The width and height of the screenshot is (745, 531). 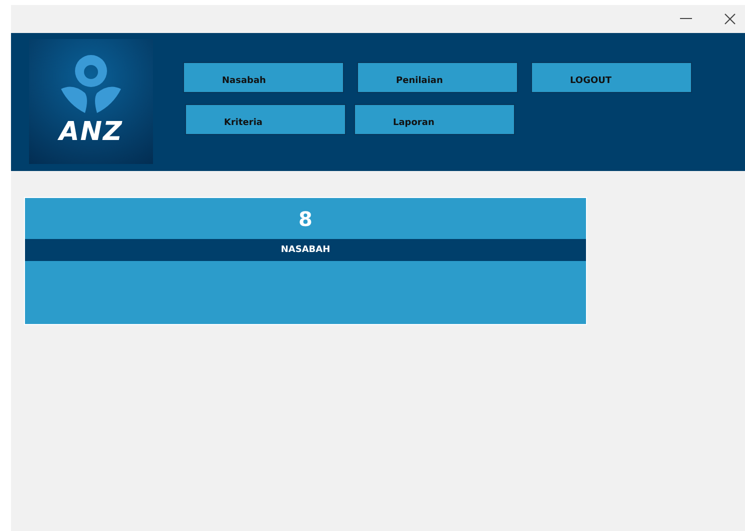 I want to click on menu-button: Penilaian, so click(x=437, y=77).